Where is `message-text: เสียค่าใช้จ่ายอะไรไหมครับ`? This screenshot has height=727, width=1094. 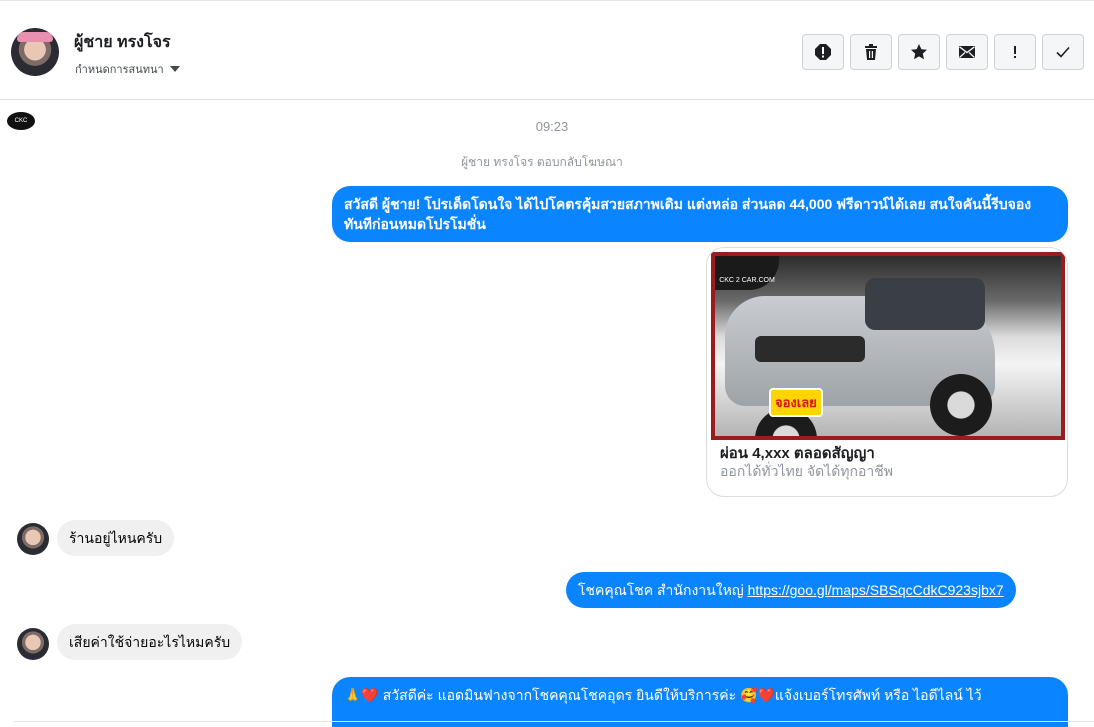
message-text: เสียค่าใช้จ่ายอะไรไหมครับ is located at coordinates (150, 642).